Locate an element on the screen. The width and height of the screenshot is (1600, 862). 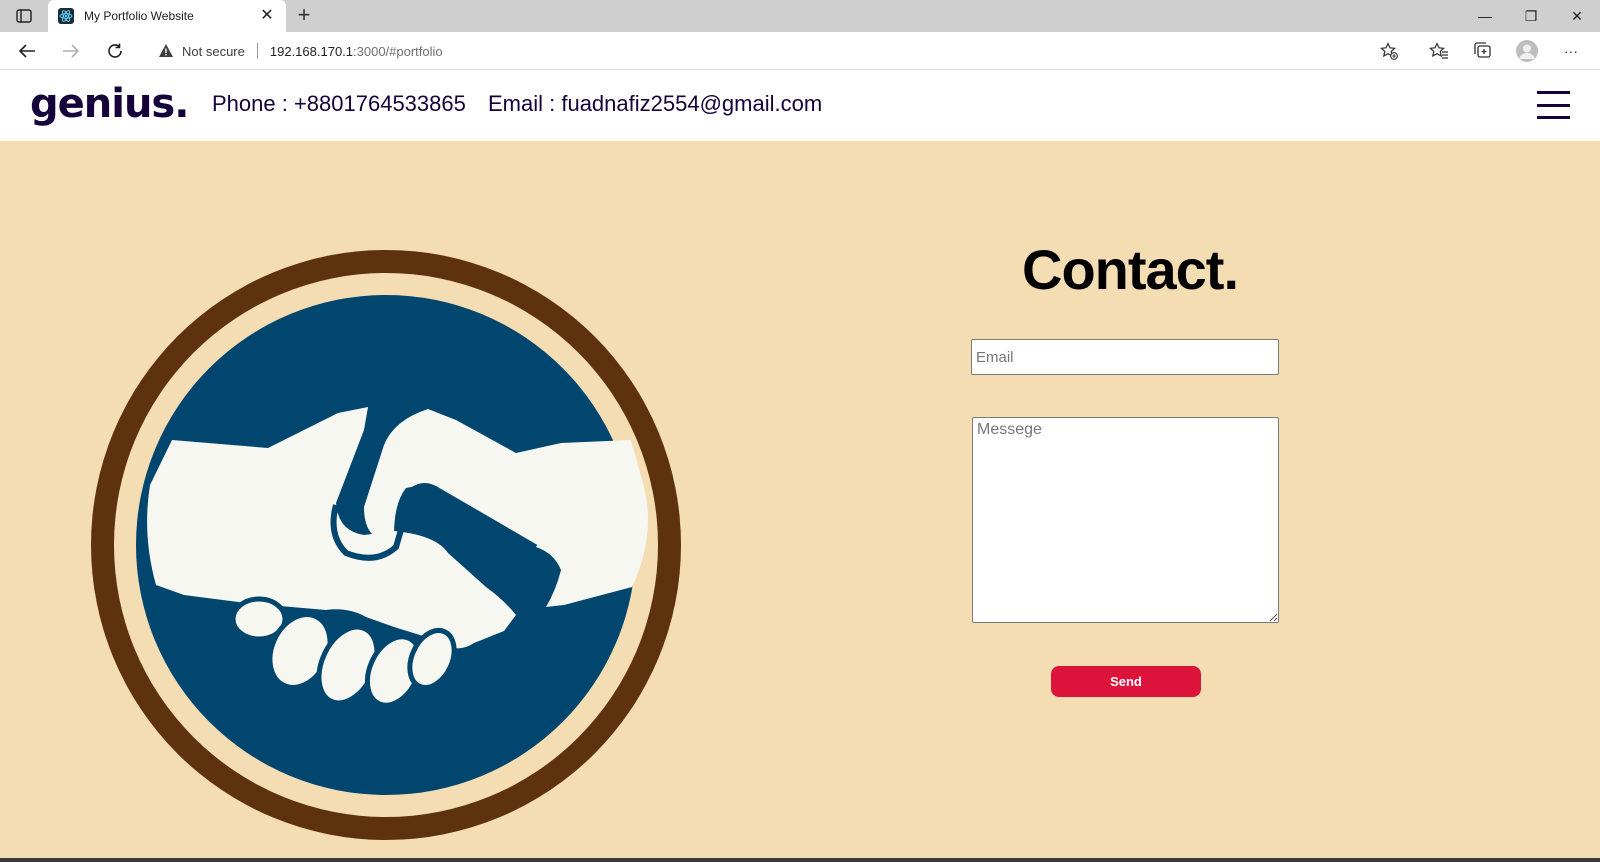
address-bar: Not secure 192.168.170.1:3000/#portfolio is located at coordinates (777, 51).